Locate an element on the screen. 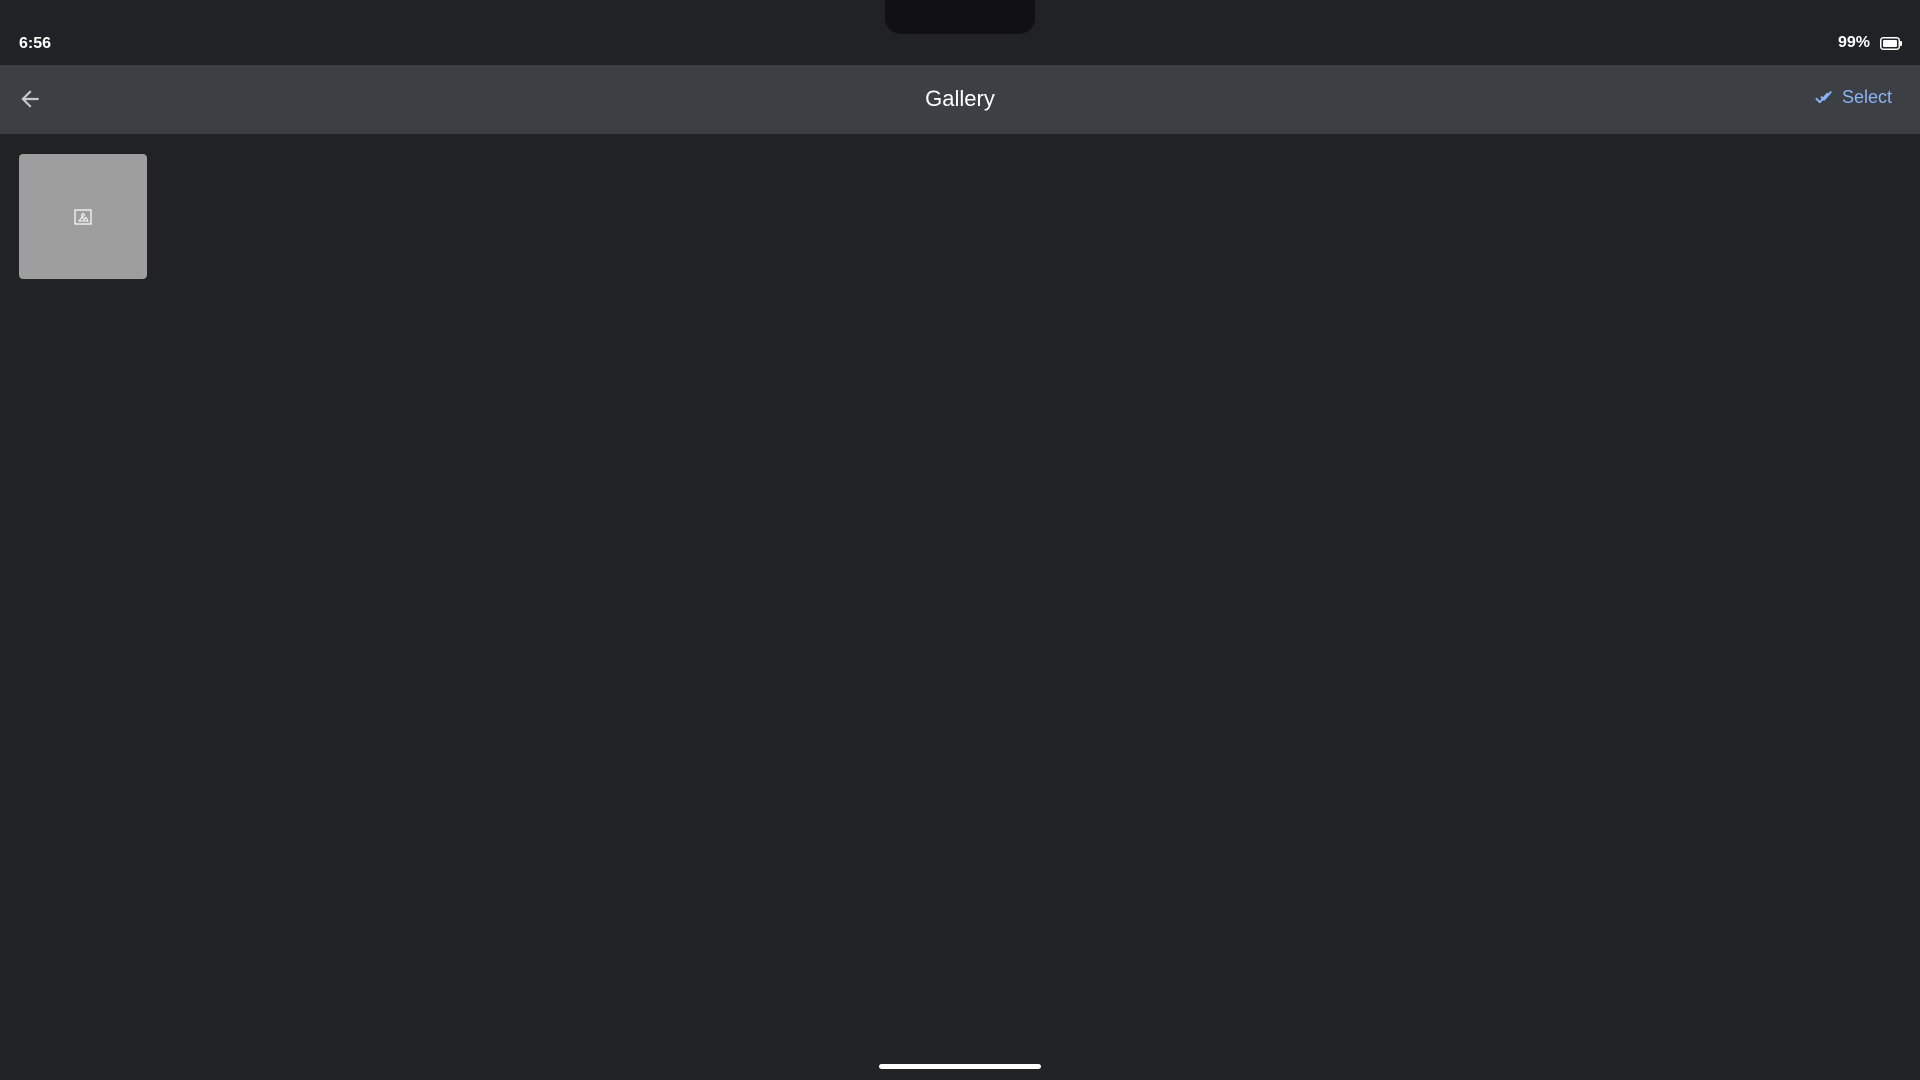 The image size is (1920, 1080). select-button: Select is located at coordinates (1853, 97).